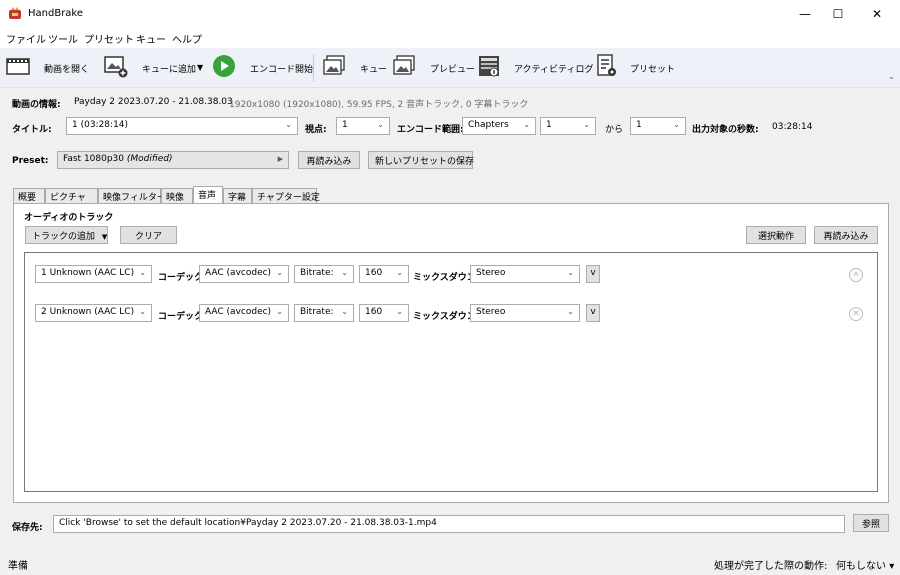 This screenshot has height=575, width=900. I want to click on range-type-select: Chapters ⌄, so click(499, 126).